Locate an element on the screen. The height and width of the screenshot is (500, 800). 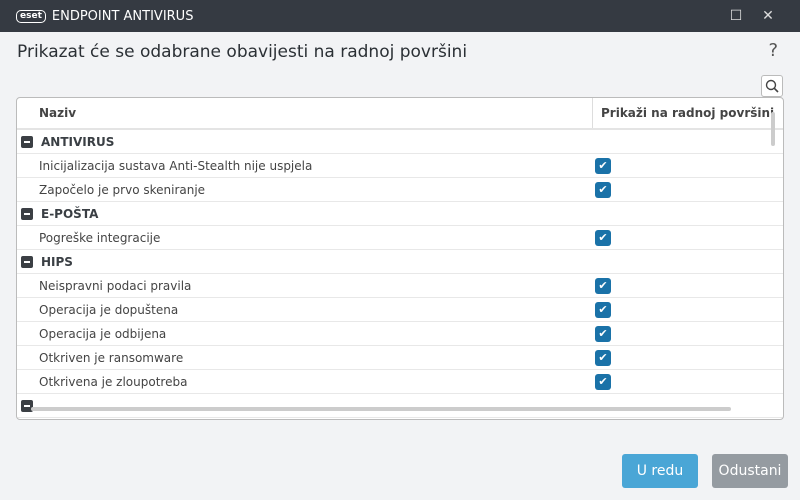
ok-button: U redu is located at coordinates (660, 471).